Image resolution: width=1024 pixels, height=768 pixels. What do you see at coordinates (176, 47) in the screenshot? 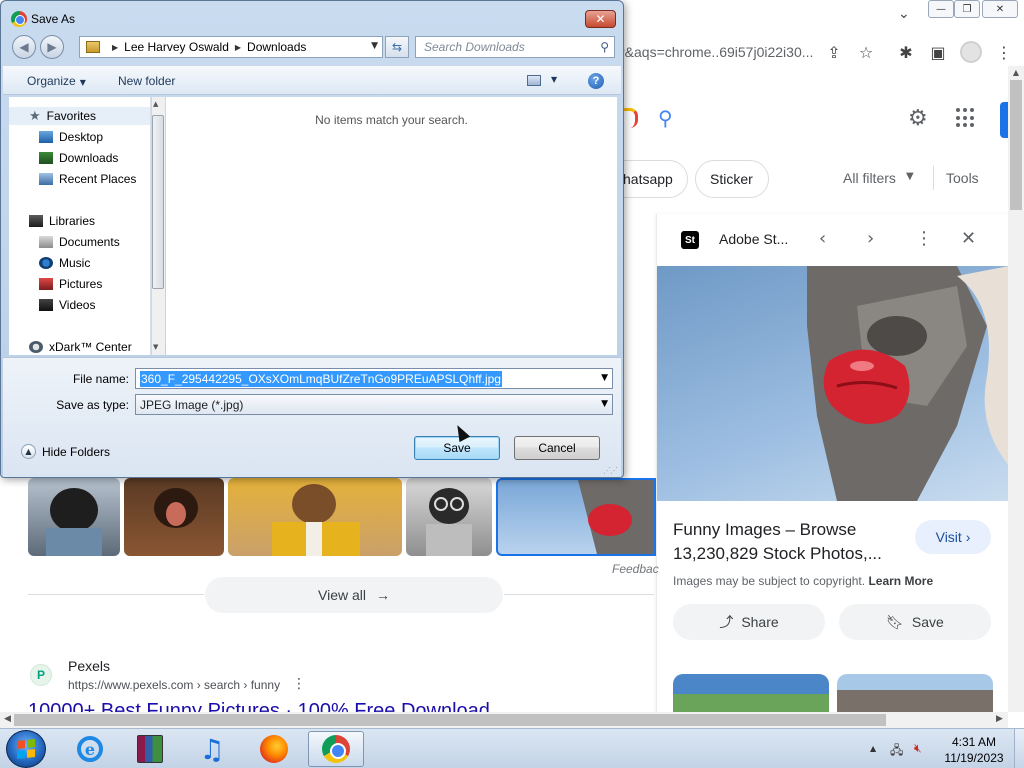
I see `breadcrumb-user: Lee Harvey Oswald` at bounding box center [176, 47].